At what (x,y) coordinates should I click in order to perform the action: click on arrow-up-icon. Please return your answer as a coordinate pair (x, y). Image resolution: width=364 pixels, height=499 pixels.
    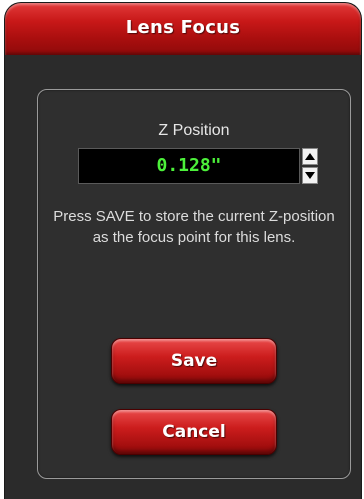
    Looking at the image, I should click on (310, 156).